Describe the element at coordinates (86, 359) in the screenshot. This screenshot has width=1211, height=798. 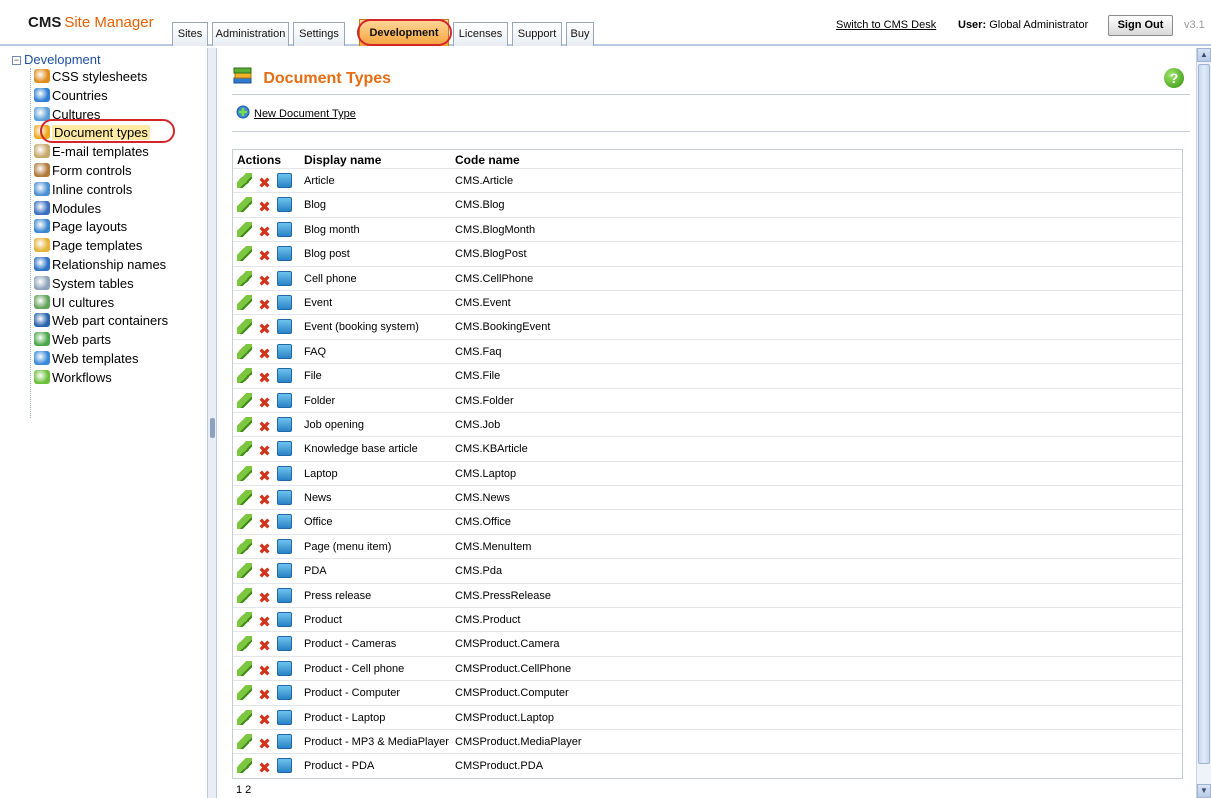
I see `sidebar-item-web-templates: Web templates` at that location.